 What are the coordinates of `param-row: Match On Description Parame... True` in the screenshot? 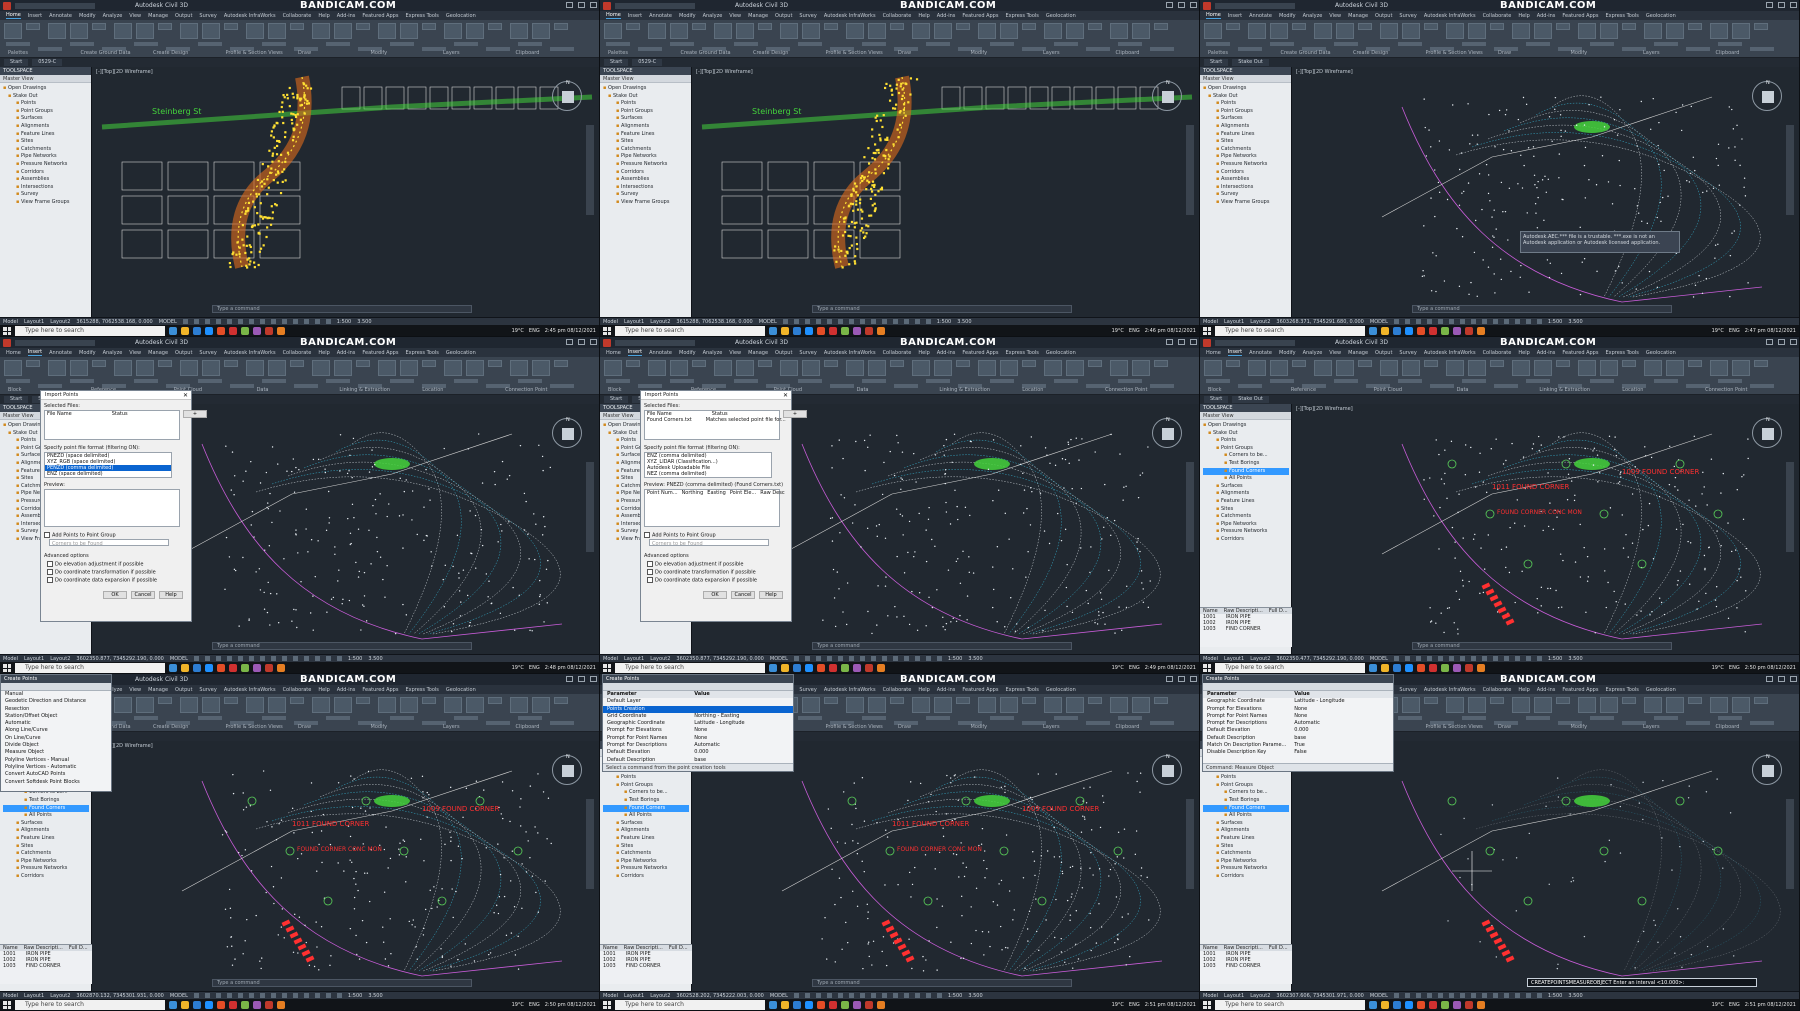 It's located at (1298, 745).